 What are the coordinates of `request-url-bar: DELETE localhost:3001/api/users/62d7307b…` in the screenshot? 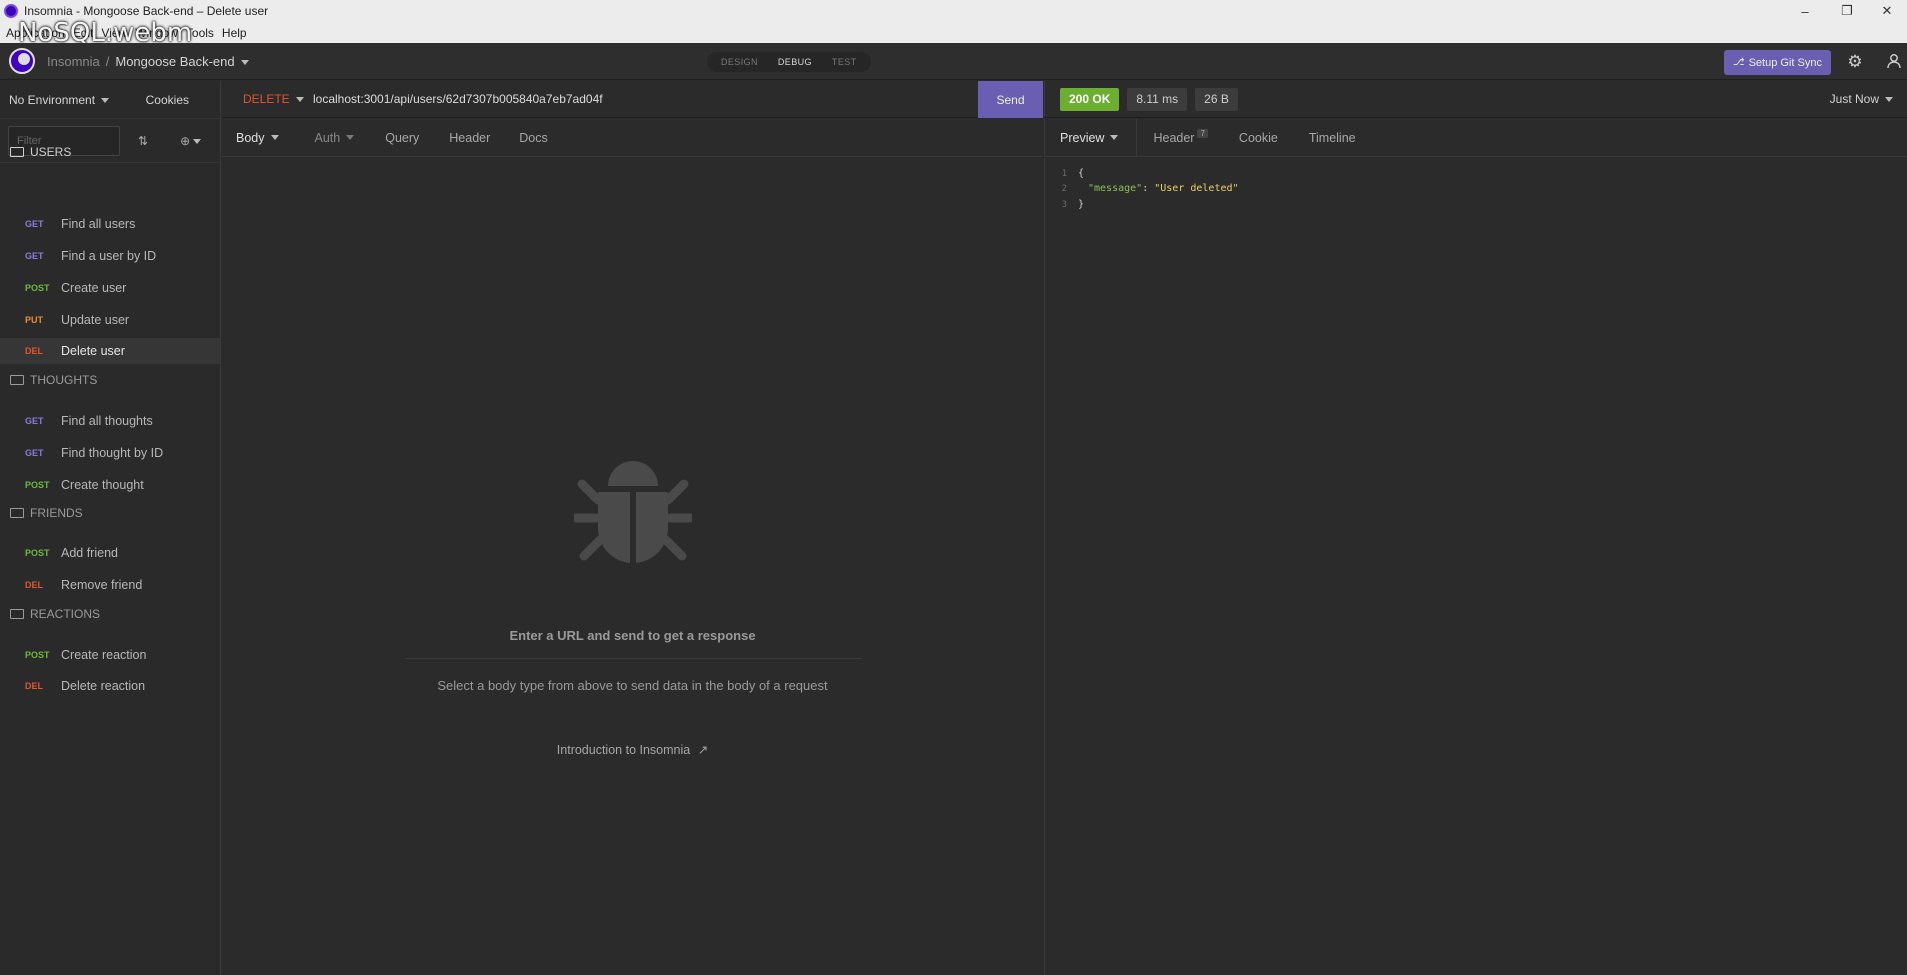 It's located at (632, 99).